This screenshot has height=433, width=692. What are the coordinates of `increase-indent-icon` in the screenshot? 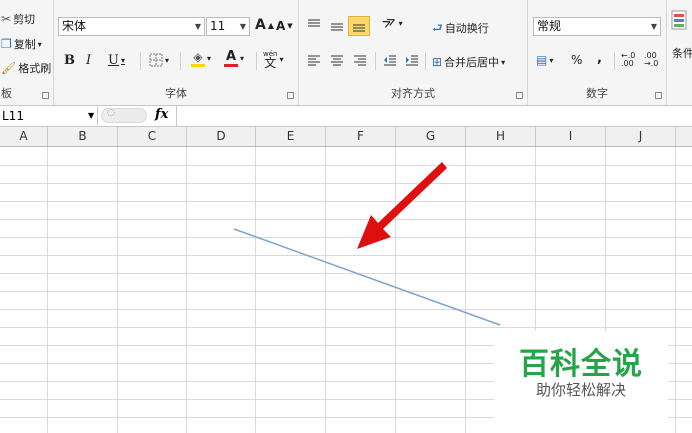 It's located at (412, 60).